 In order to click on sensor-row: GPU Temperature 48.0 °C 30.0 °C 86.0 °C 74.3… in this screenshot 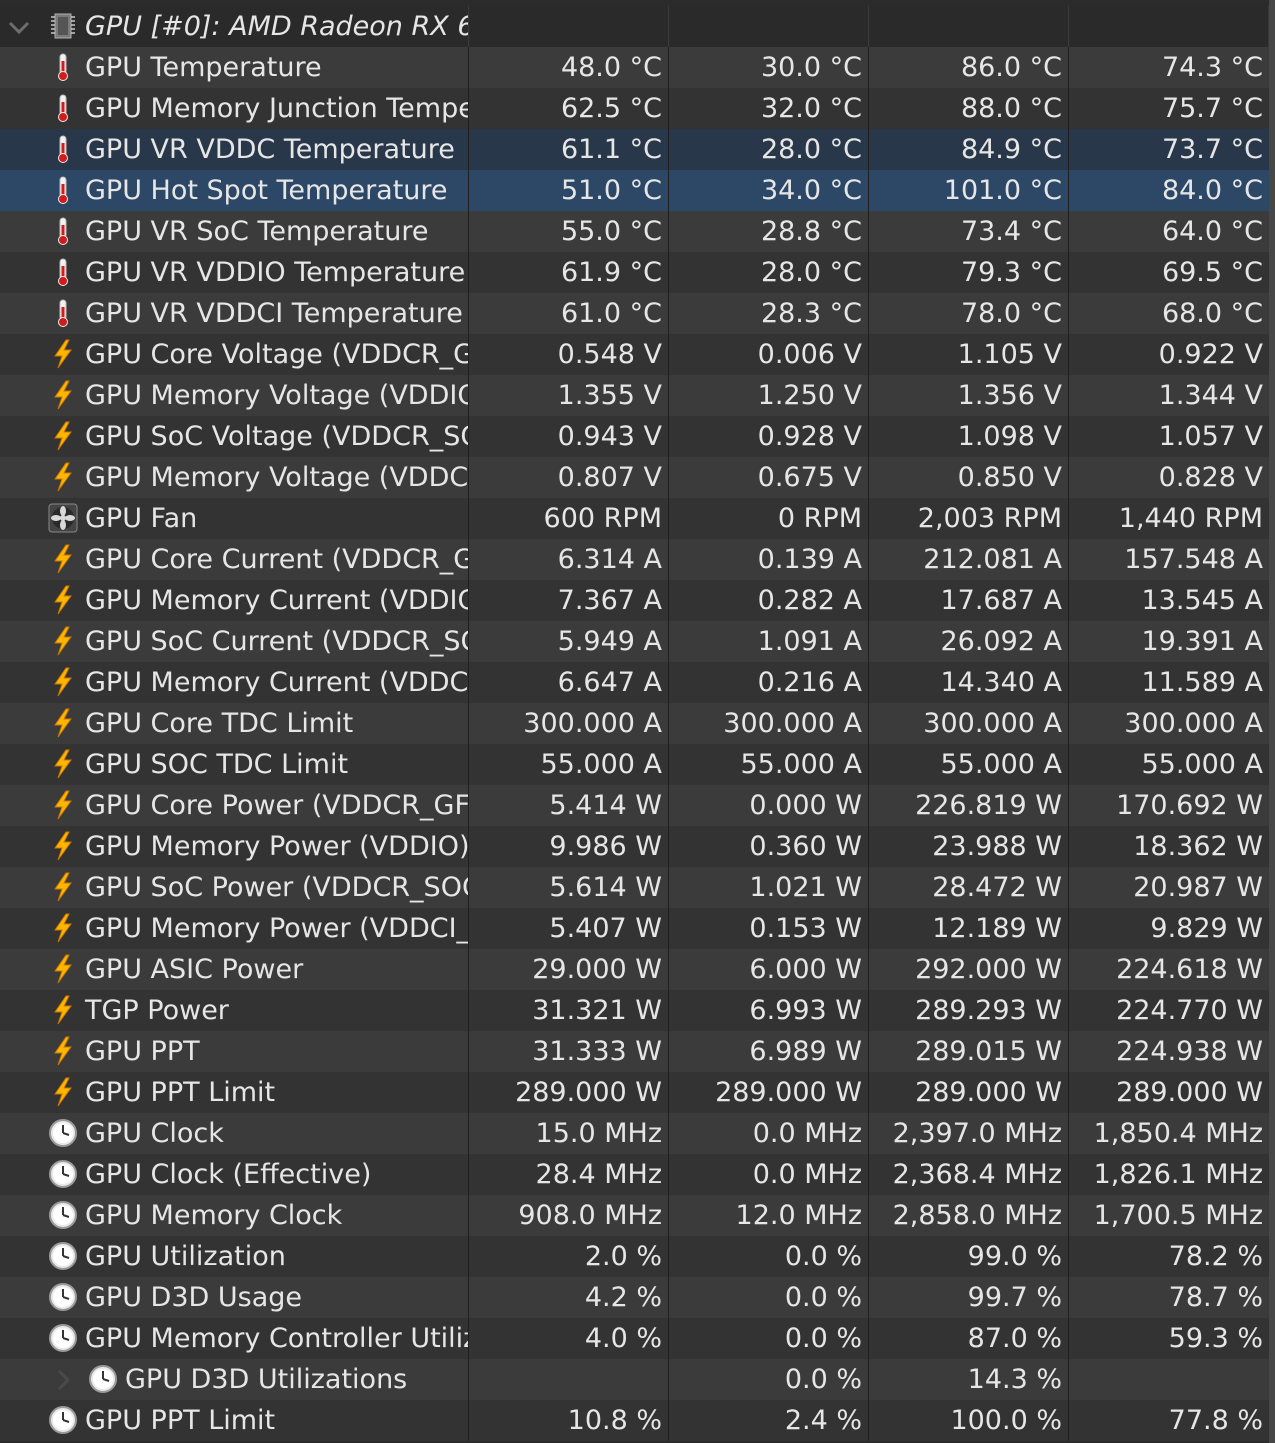, I will do `click(634, 67)`.